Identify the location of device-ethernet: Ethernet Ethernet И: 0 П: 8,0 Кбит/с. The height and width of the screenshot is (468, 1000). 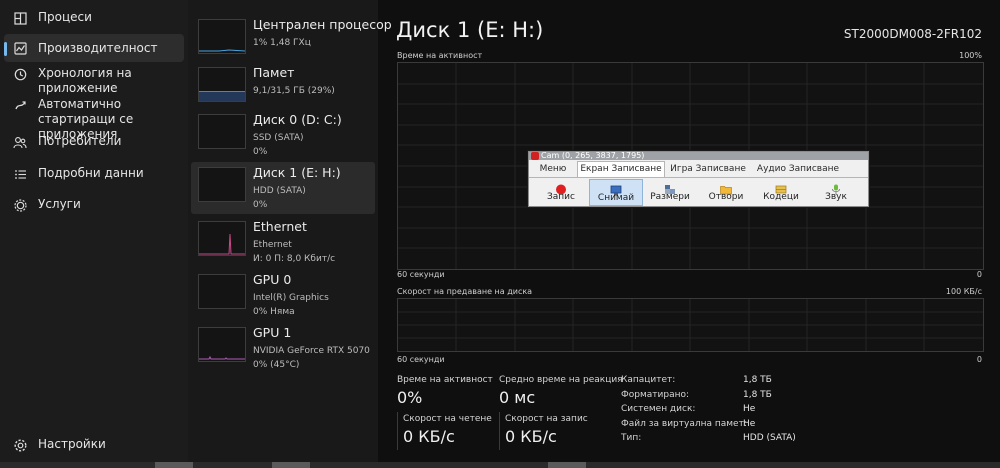
(283, 242).